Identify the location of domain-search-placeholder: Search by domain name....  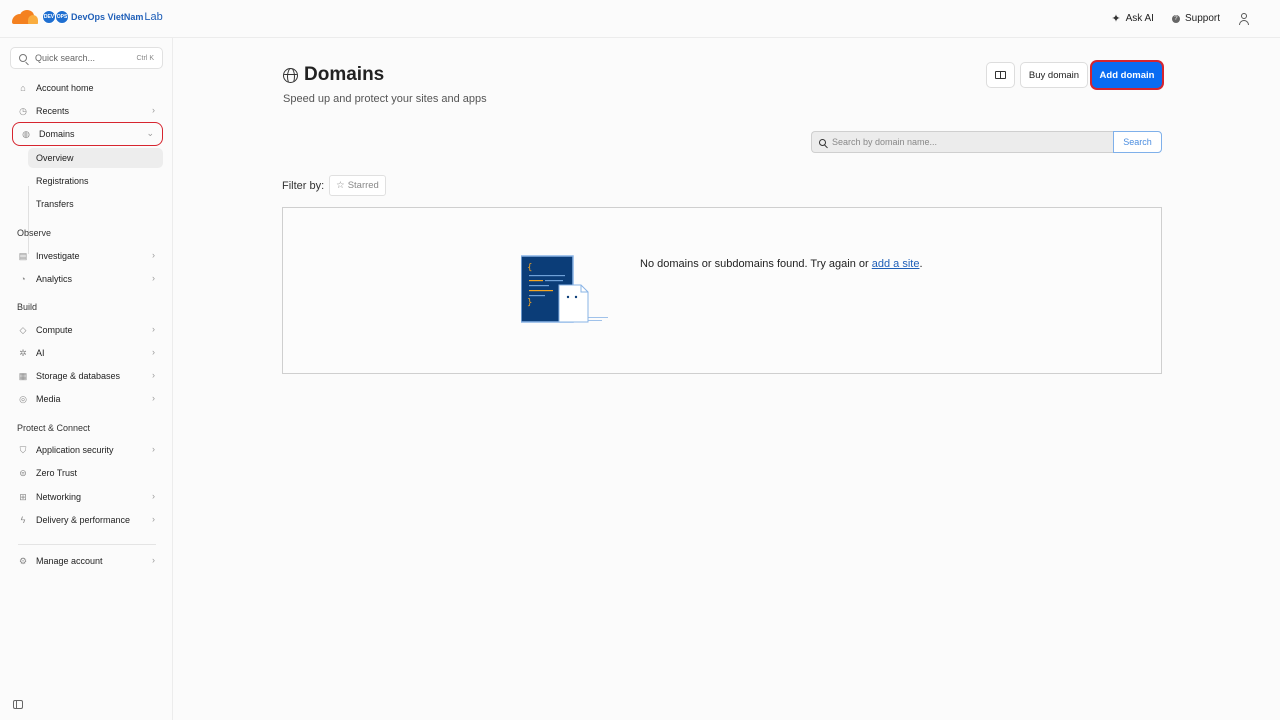
(885, 142).